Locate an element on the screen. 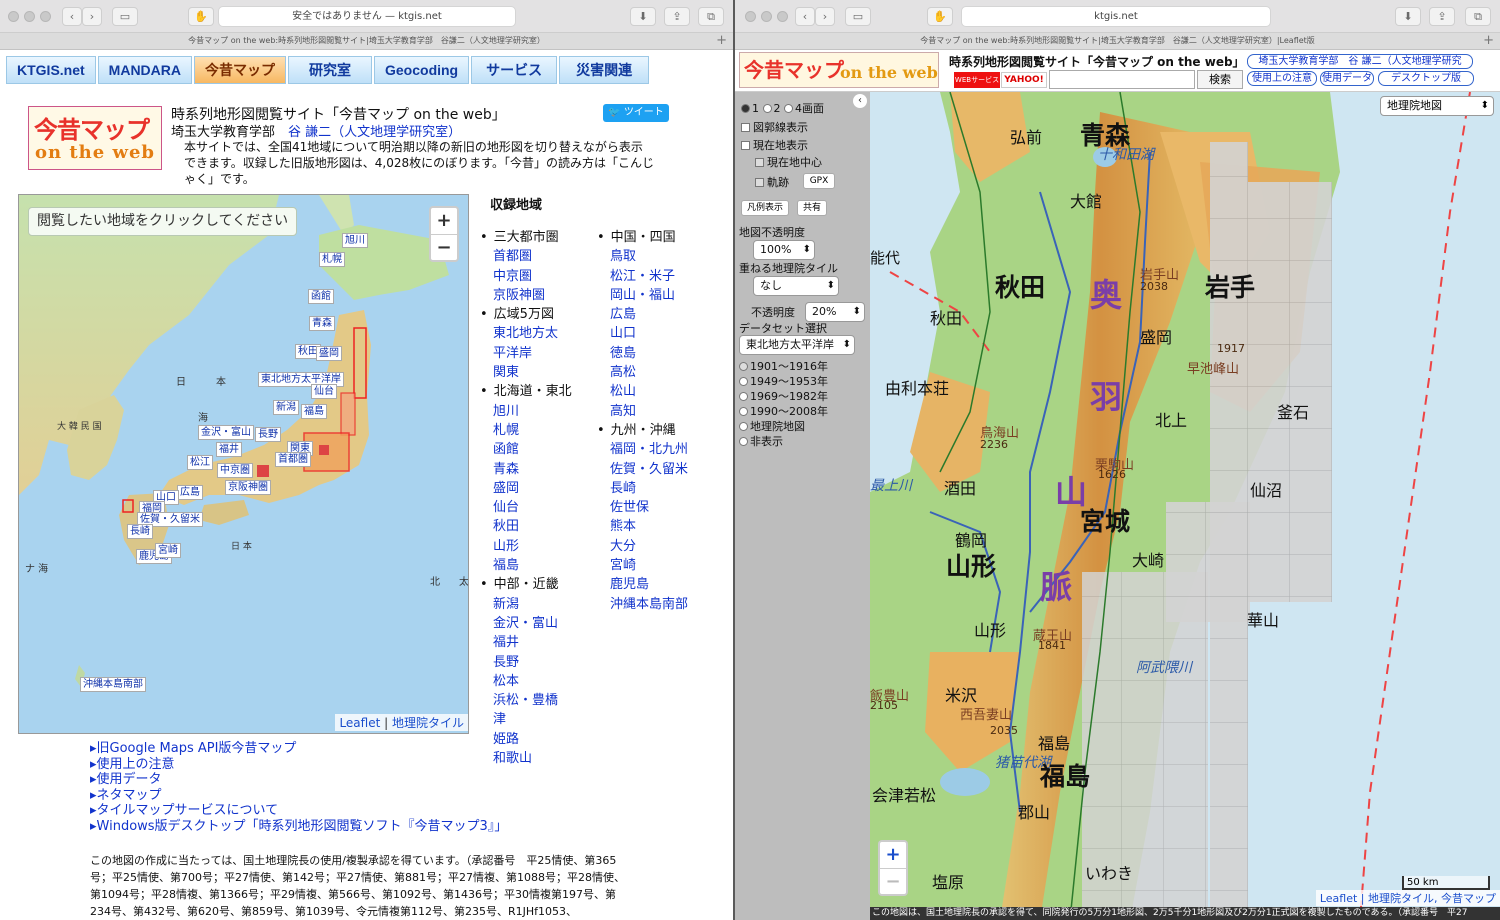 Image resolution: width=1500 pixels, height=920 pixels. map-label-sapporo: 札幌 is located at coordinates (332, 259).